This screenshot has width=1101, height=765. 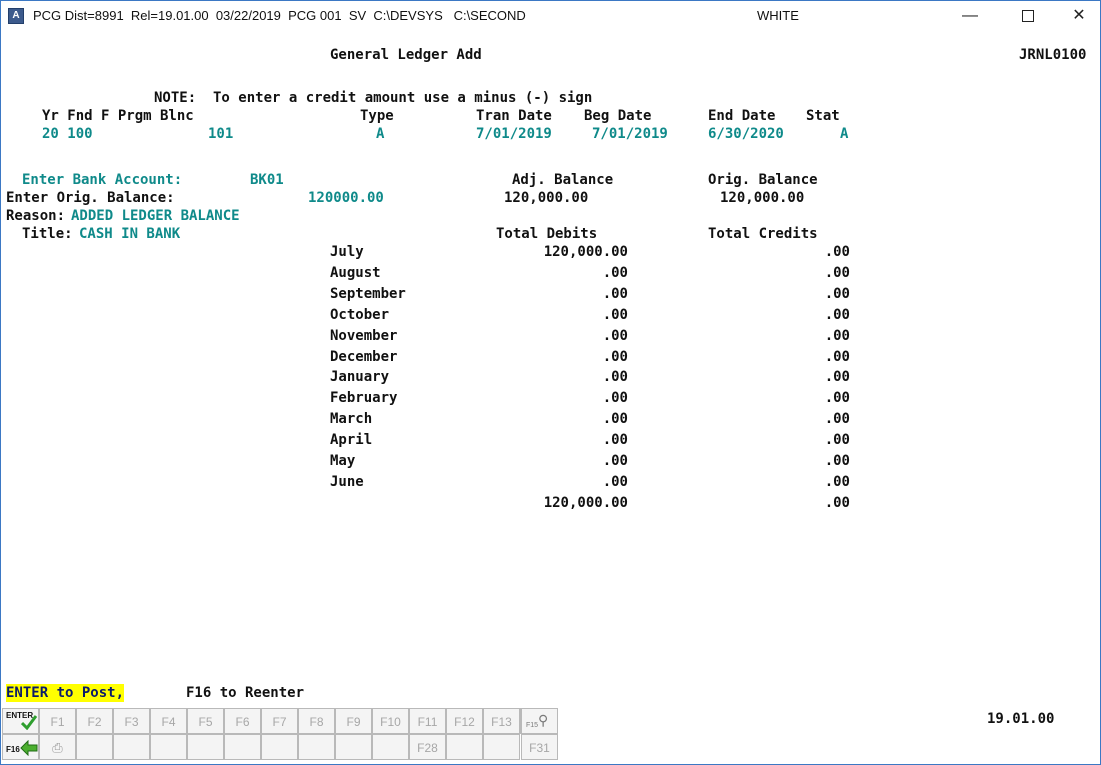 I want to click on fkey-f6-button: F6, so click(x=242, y=721).